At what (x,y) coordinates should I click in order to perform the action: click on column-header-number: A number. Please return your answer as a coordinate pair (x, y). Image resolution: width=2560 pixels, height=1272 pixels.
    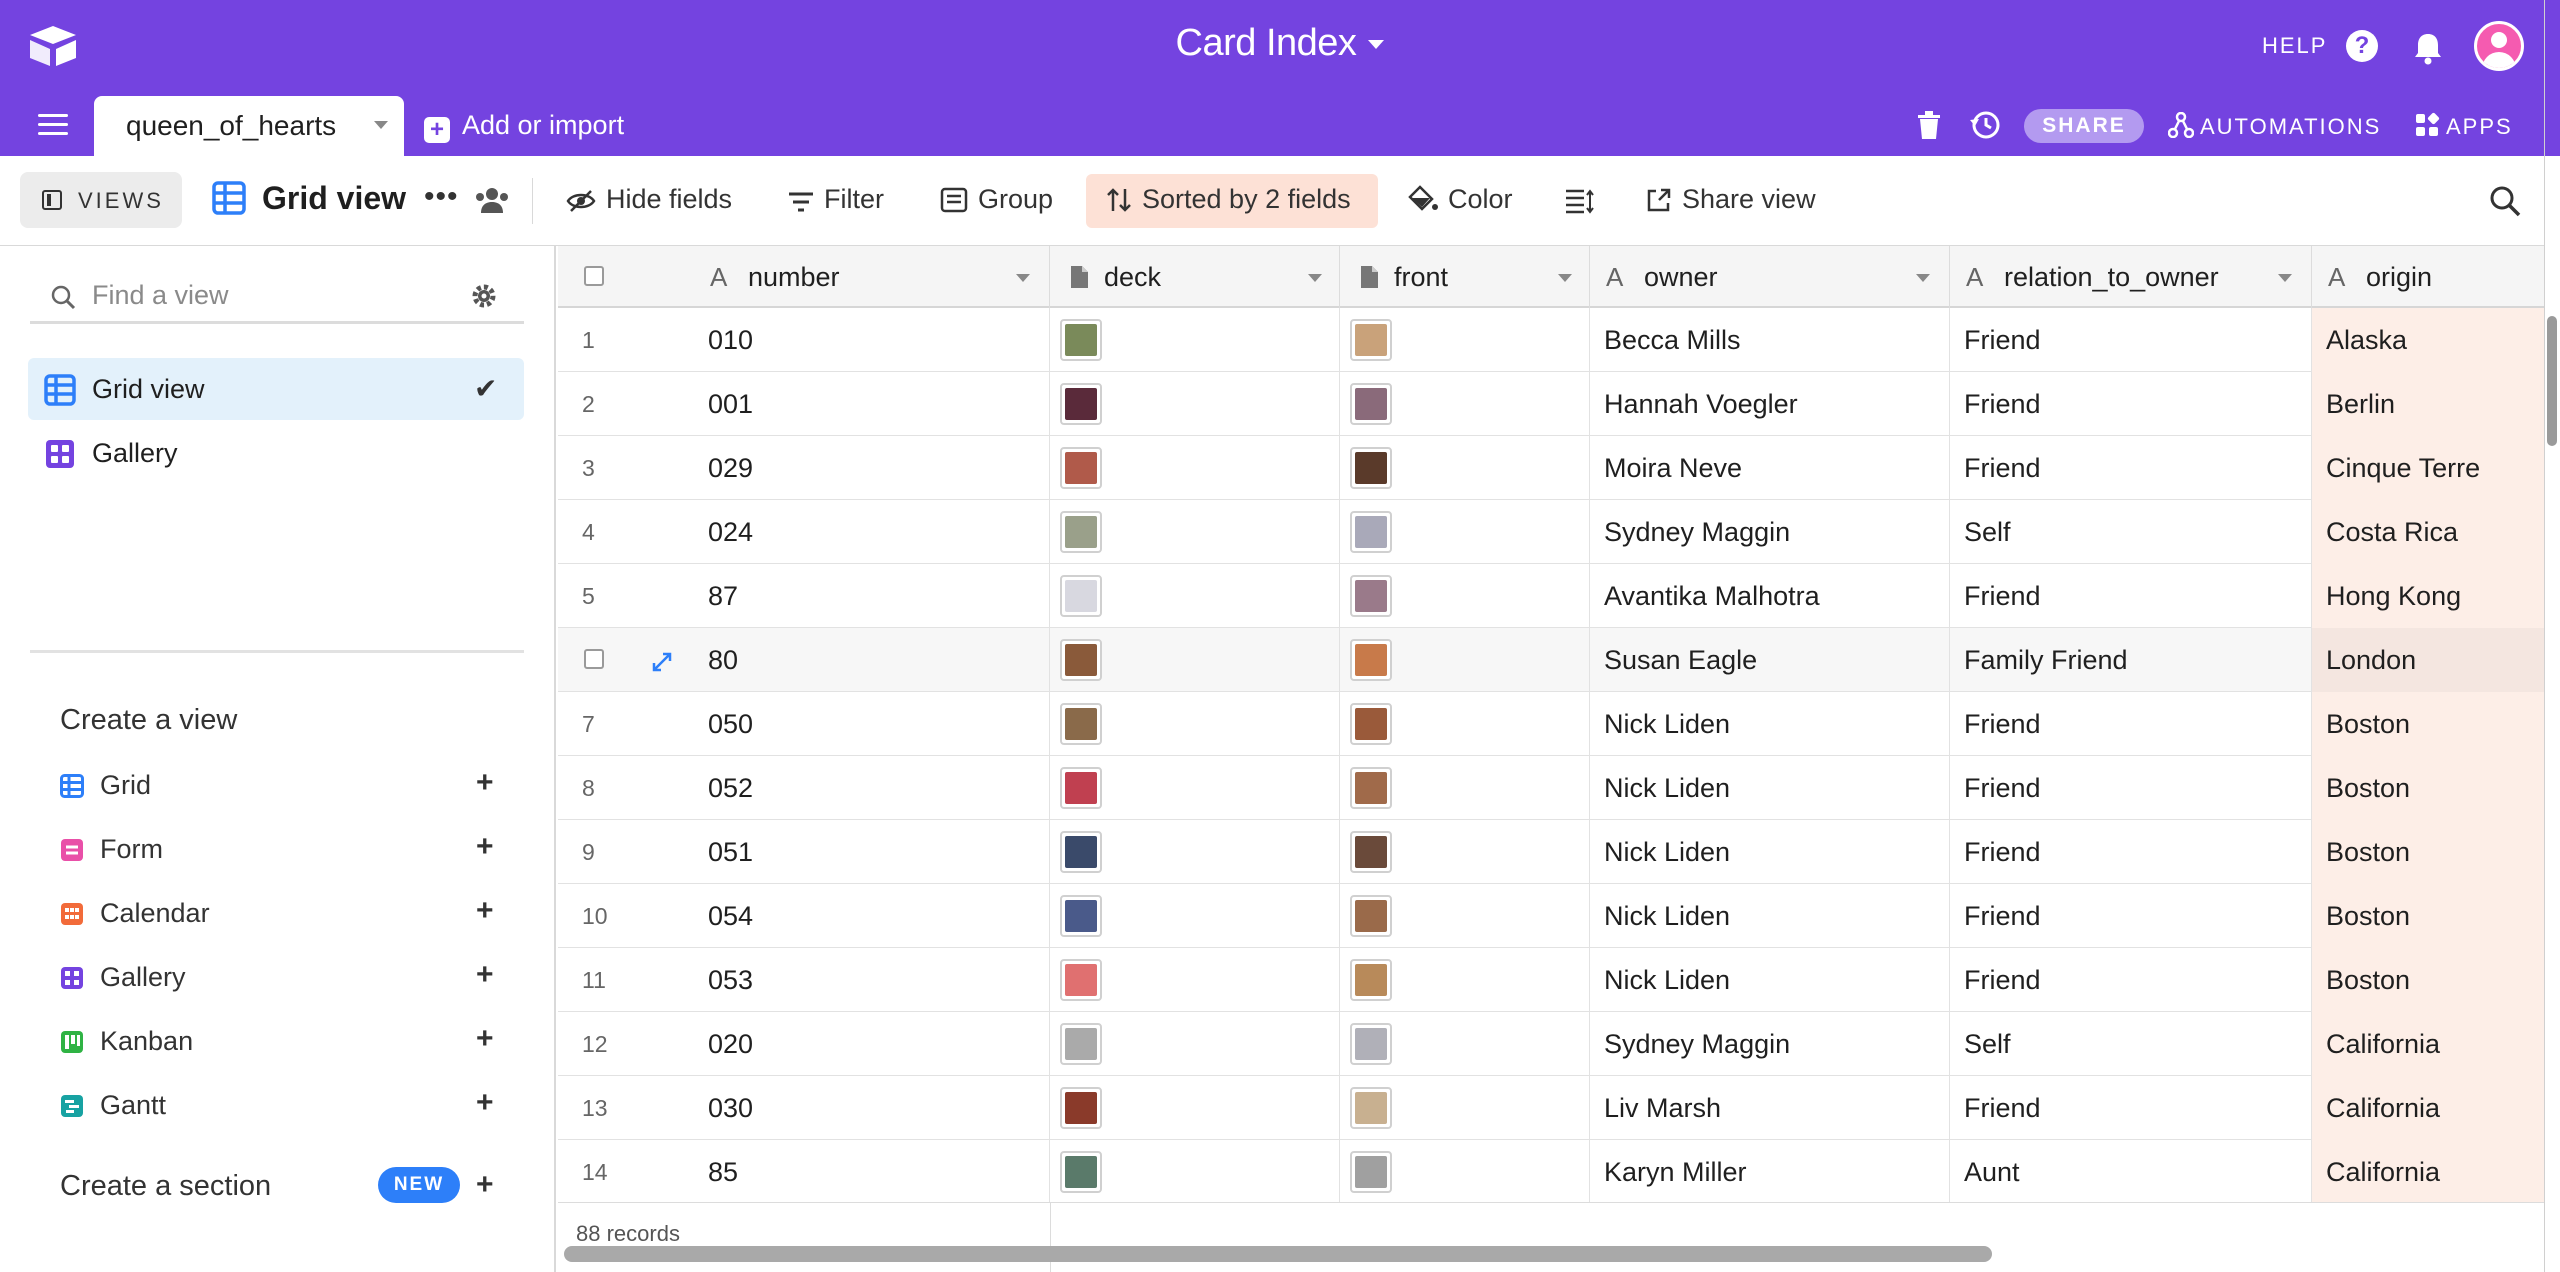
    Looking at the image, I should click on (872, 277).